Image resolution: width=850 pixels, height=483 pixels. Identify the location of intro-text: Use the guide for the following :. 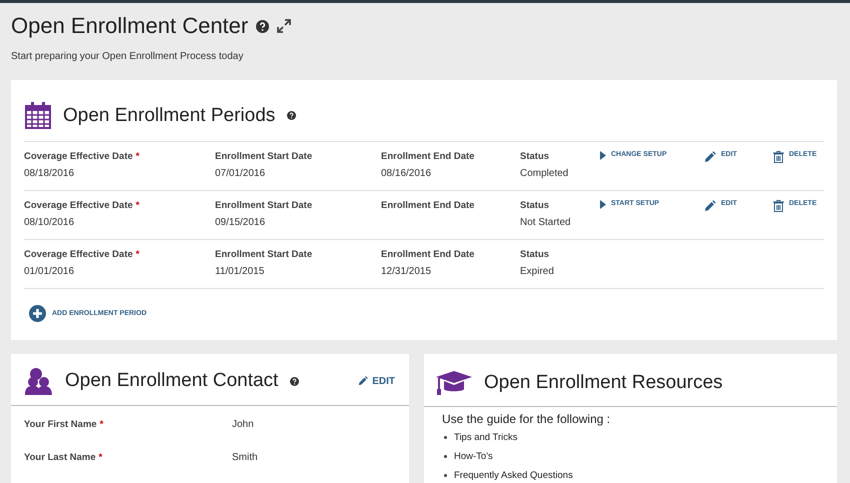
(526, 419).